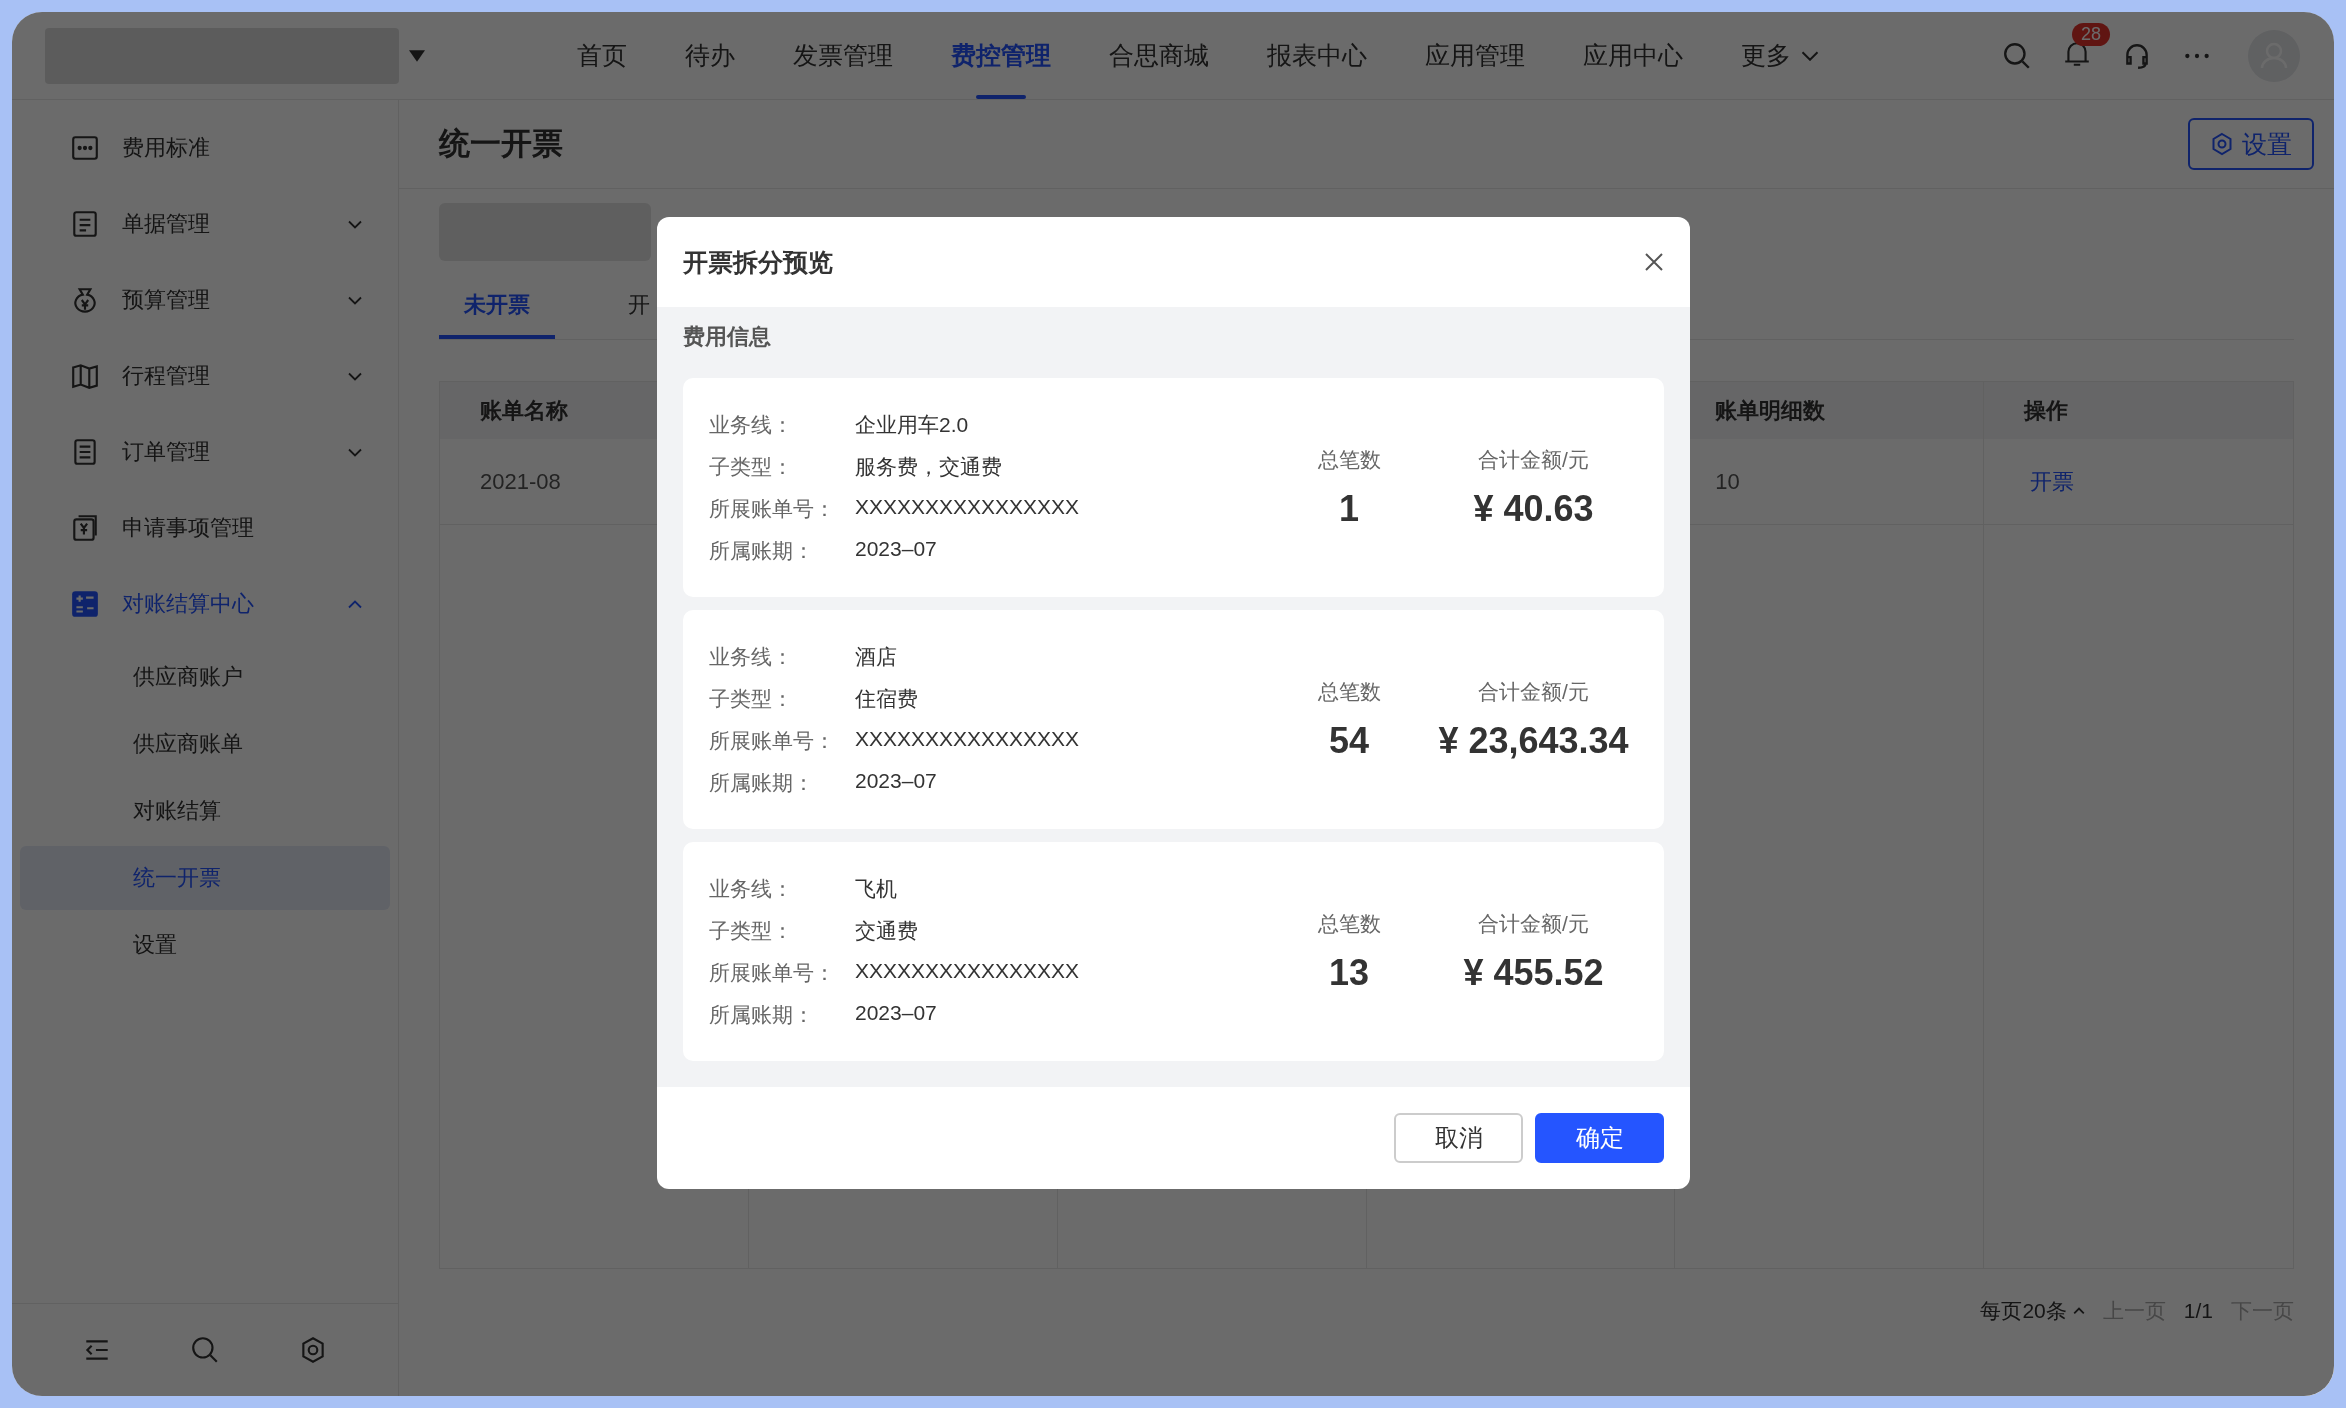 This screenshot has height=1408, width=2346. What do you see at coordinates (912, 424) in the screenshot?
I see `field-value: 企业用车2.0` at bounding box center [912, 424].